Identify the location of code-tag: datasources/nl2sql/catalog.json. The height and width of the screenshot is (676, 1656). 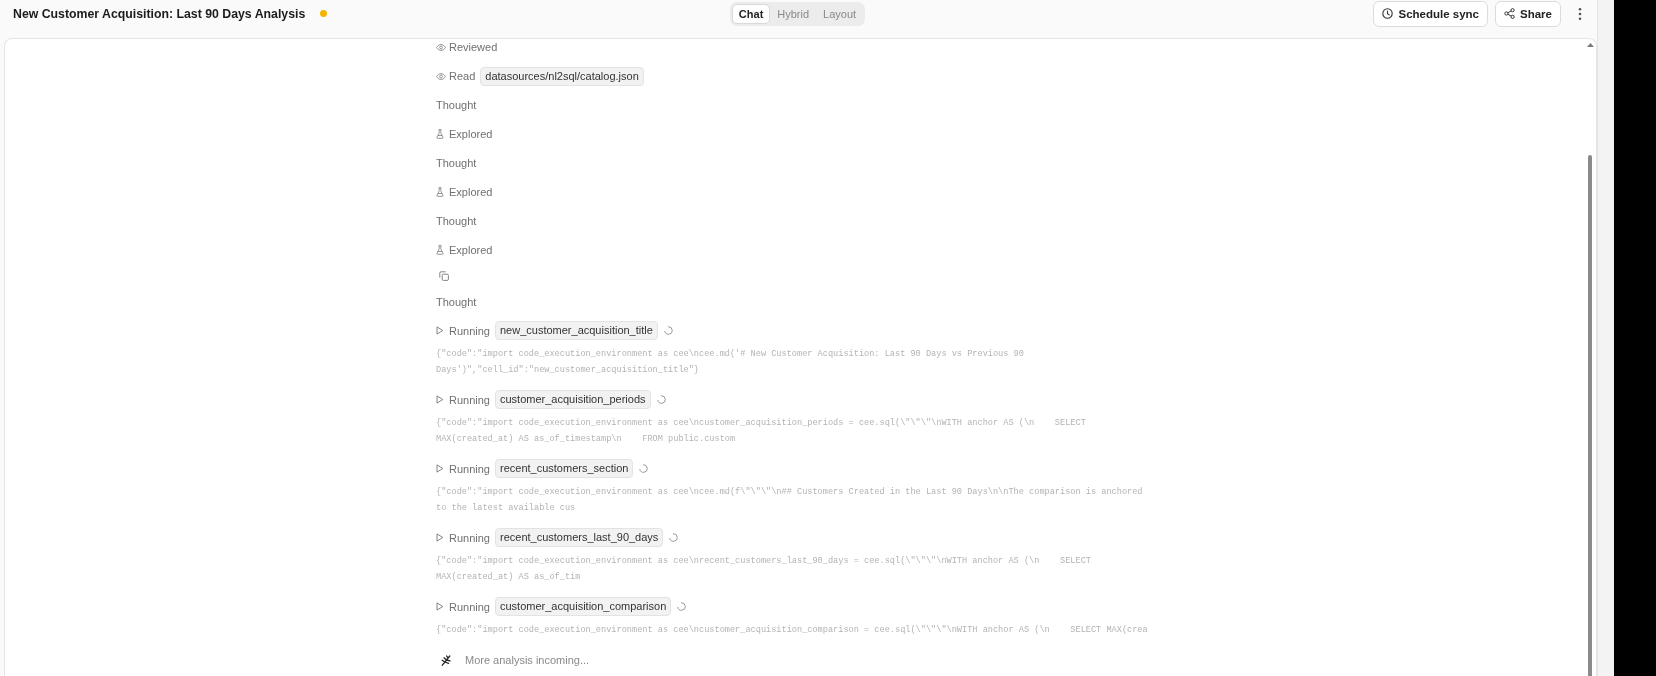
(562, 76).